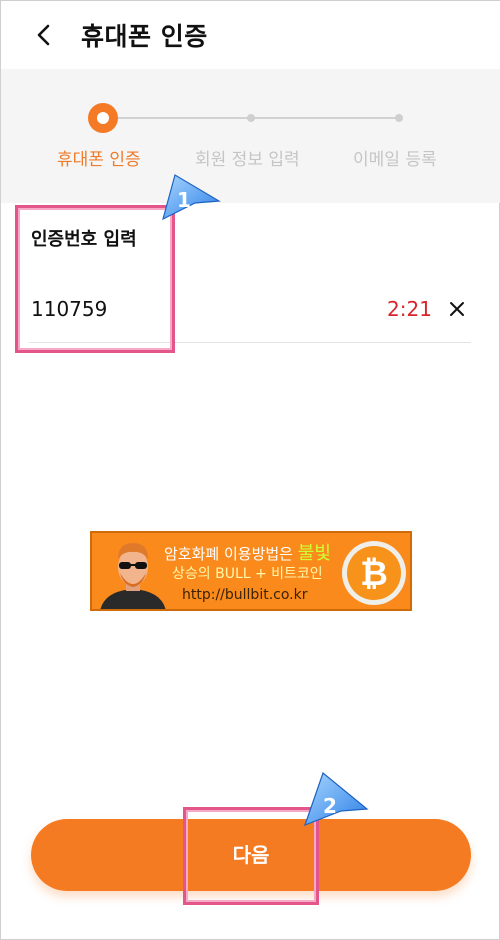 The image size is (500, 940). What do you see at coordinates (103, 118) in the screenshot?
I see `step-indicator-phone` at bounding box center [103, 118].